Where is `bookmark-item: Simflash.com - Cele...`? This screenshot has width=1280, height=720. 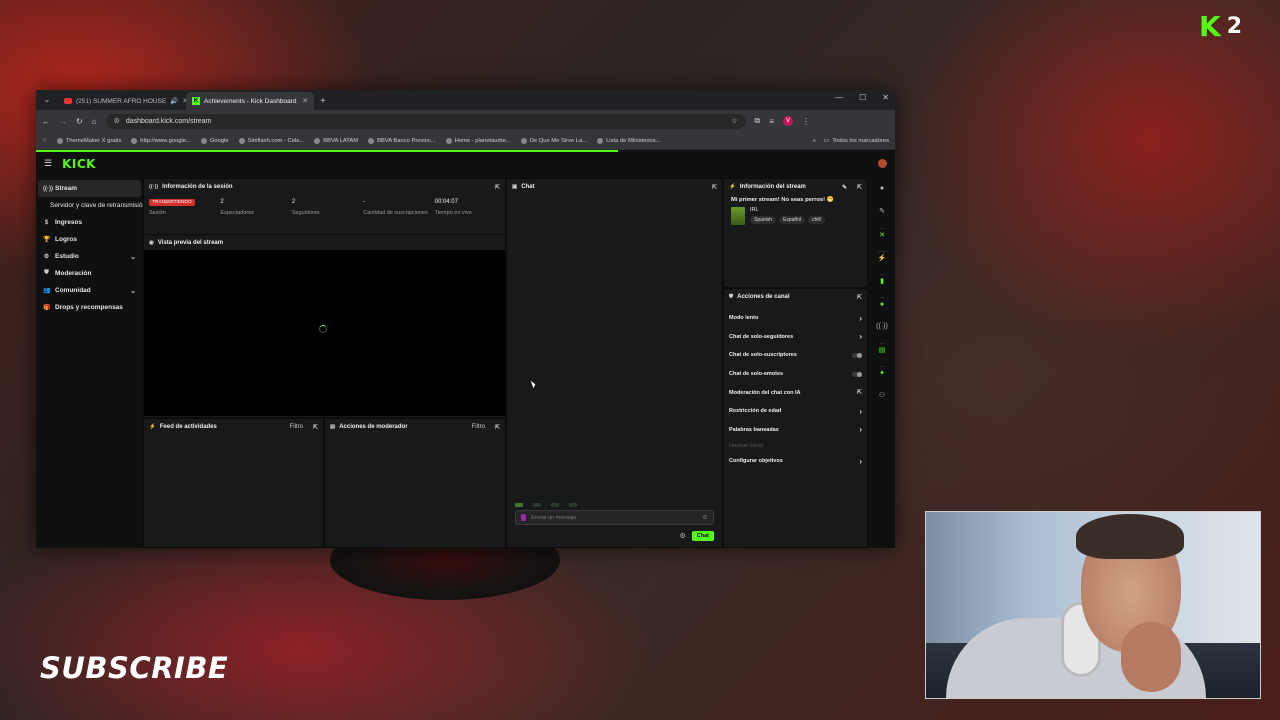 bookmark-item: Simflash.com - Cele... is located at coordinates (271, 140).